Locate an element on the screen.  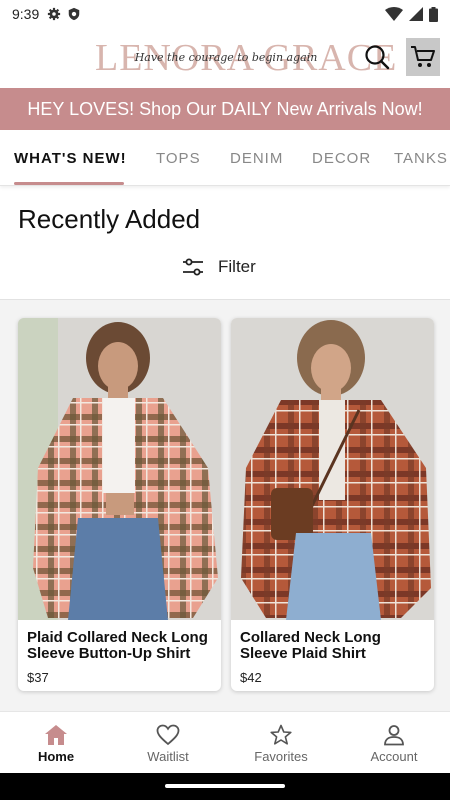
nav-account: Account is located at coordinates (394, 743).